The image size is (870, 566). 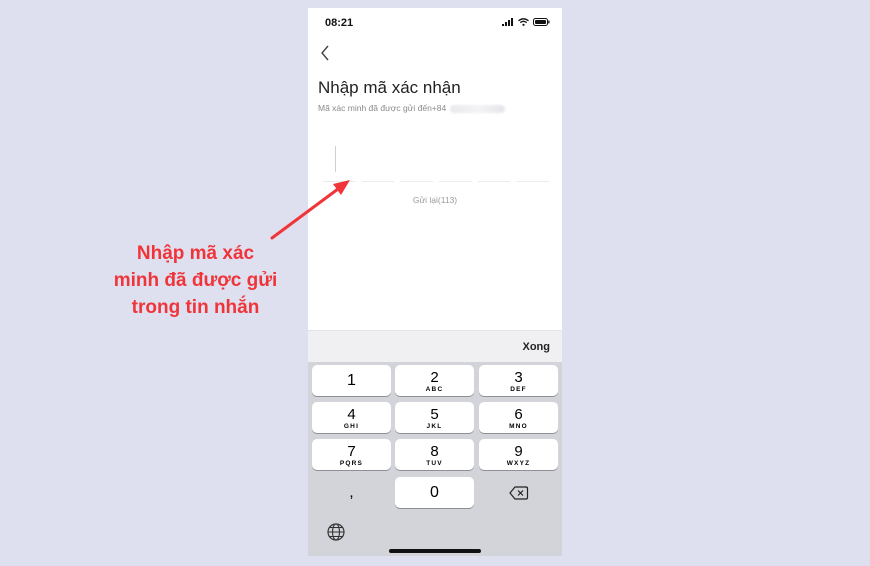 I want to click on annotation-line: minh đã được gửi, so click(x=195, y=280).